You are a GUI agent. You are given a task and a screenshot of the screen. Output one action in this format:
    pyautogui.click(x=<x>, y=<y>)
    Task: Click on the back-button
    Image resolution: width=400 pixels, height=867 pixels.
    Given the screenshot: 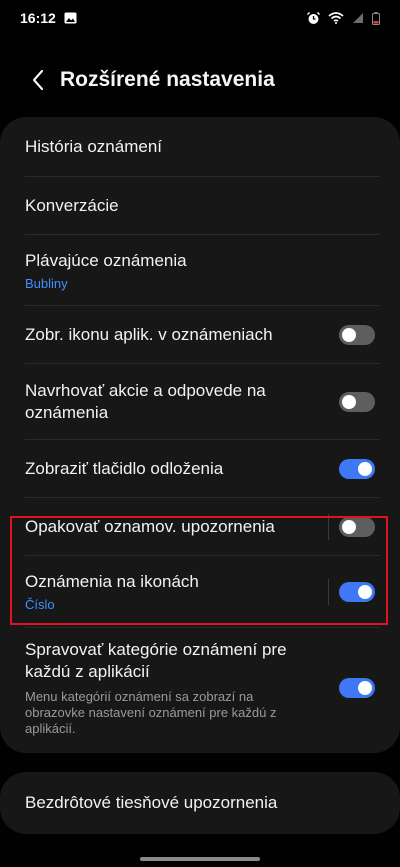 What is the action you would take?
    pyautogui.click(x=38, y=80)
    